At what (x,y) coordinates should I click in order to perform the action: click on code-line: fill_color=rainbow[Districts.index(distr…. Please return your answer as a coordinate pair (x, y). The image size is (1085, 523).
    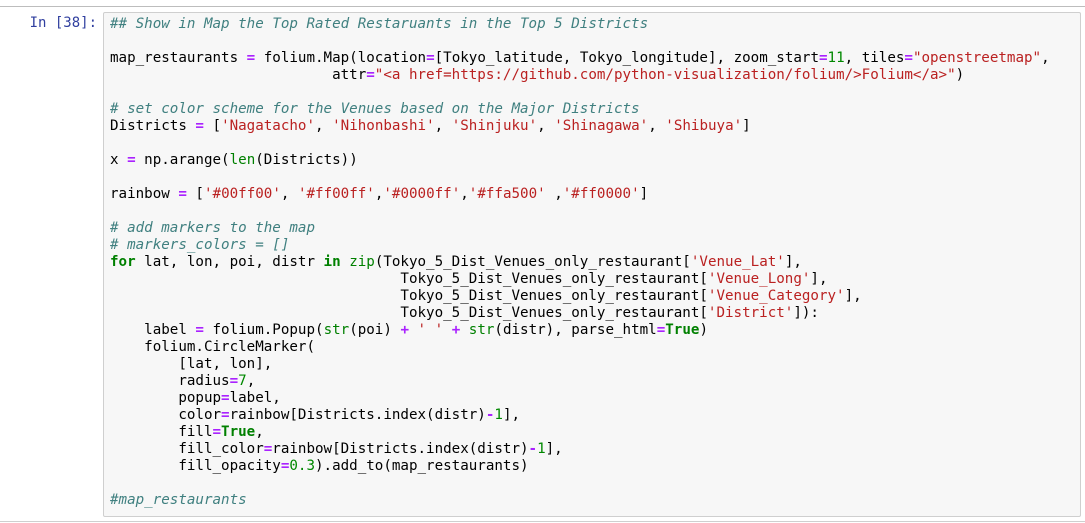
    Looking at the image, I should click on (336, 449).